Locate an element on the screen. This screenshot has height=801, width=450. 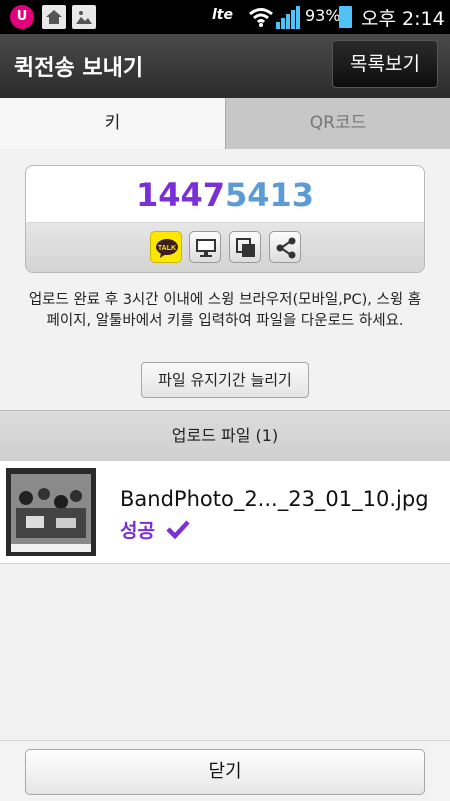
kakaotalk-icon: TALK is located at coordinates (167, 248).